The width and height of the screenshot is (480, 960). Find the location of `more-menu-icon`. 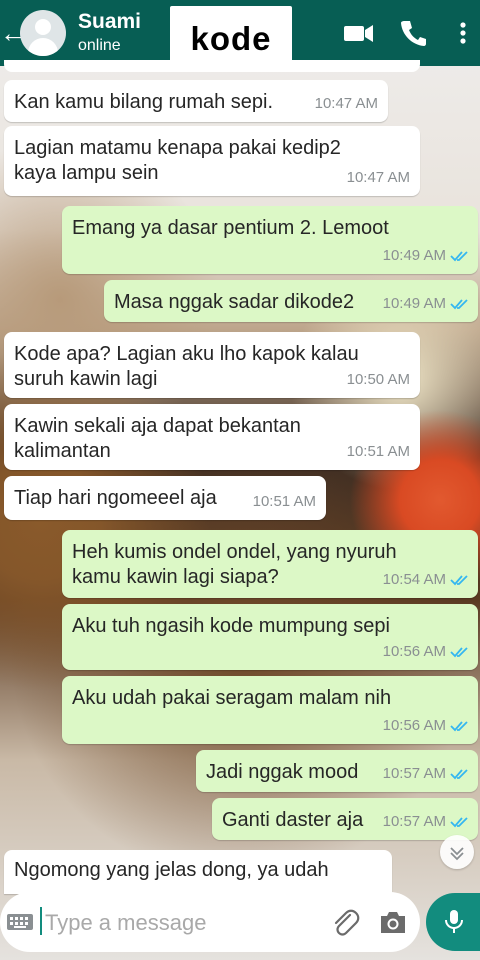

more-menu-icon is located at coordinates (463, 33).